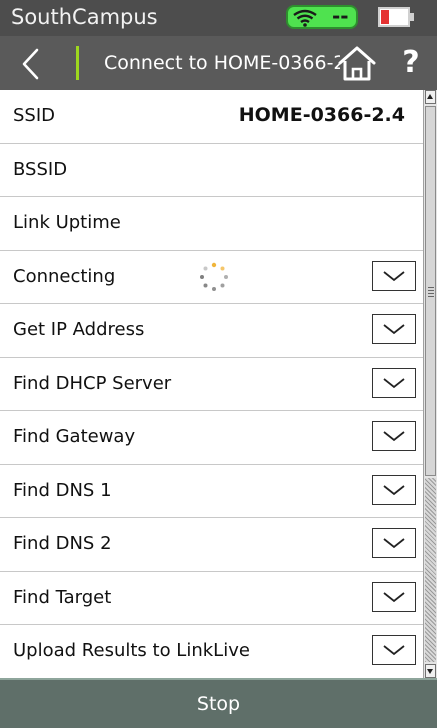 Image resolution: width=437 pixels, height=728 pixels. I want to click on scroll-grip-icon, so click(431, 291).